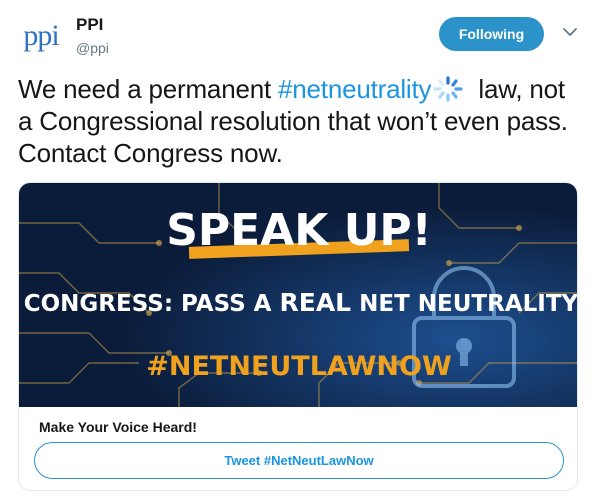 The height and width of the screenshot is (501, 597). I want to click on card-title: Make Your Voice Heard!, so click(118, 427).